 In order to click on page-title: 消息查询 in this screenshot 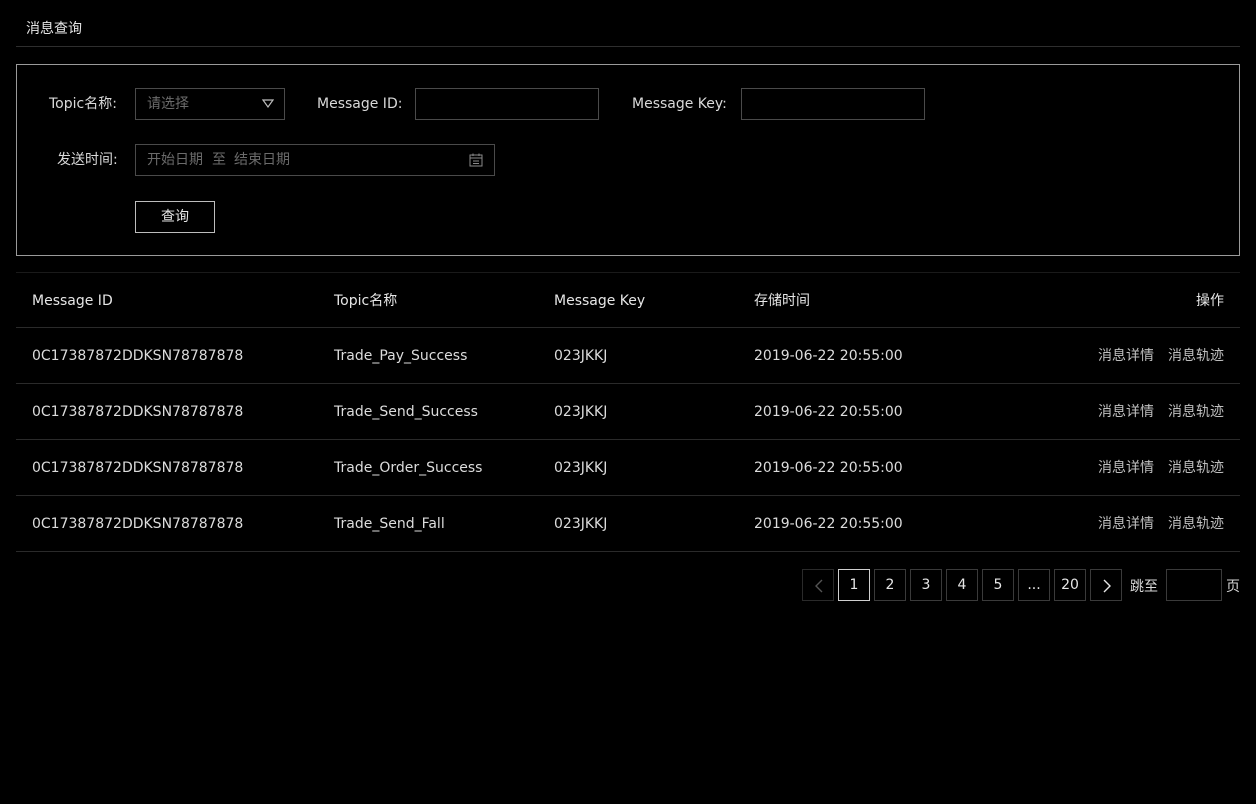, I will do `click(54, 29)`.